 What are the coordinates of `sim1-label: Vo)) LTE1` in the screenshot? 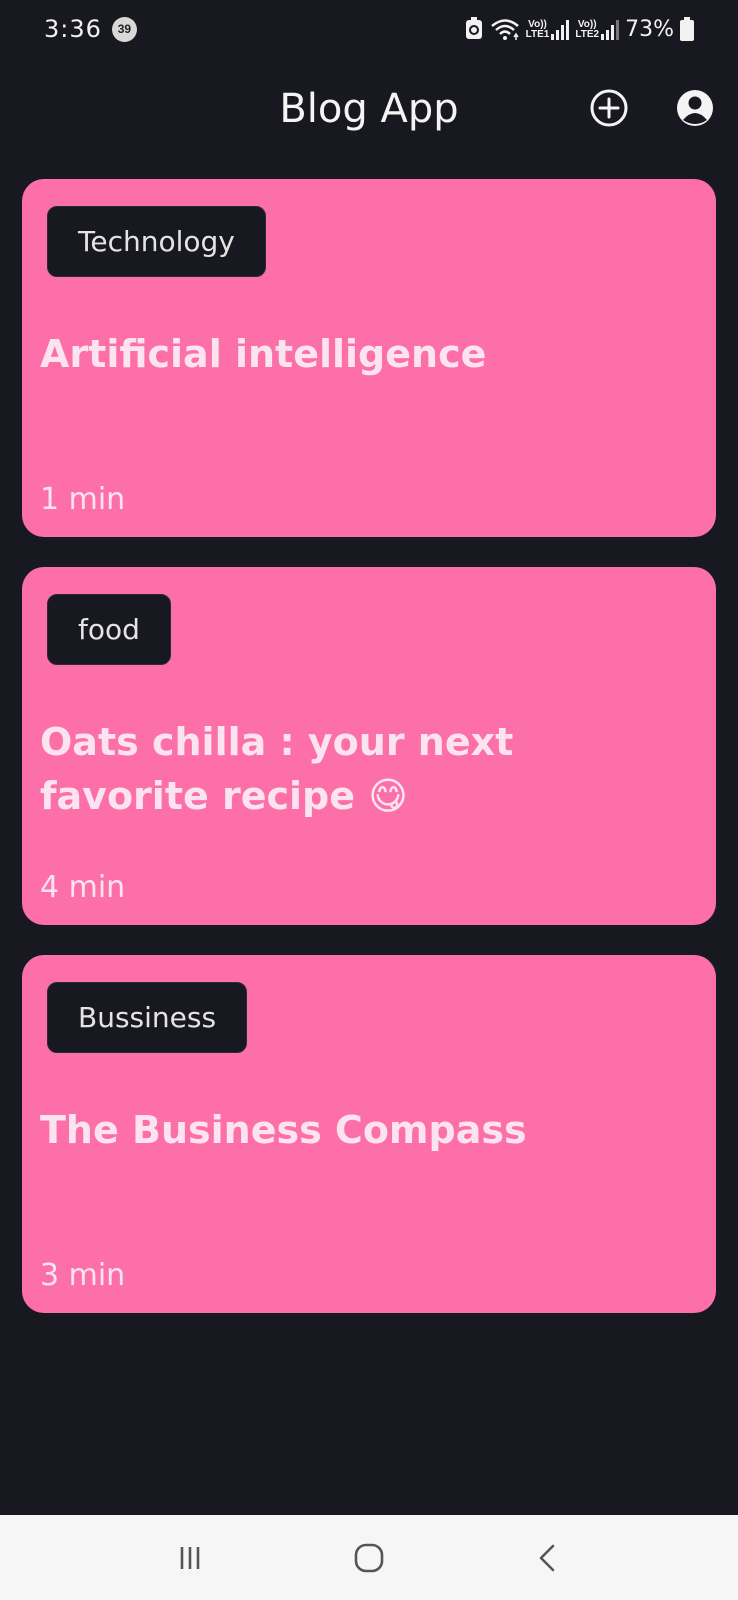 It's located at (538, 30).